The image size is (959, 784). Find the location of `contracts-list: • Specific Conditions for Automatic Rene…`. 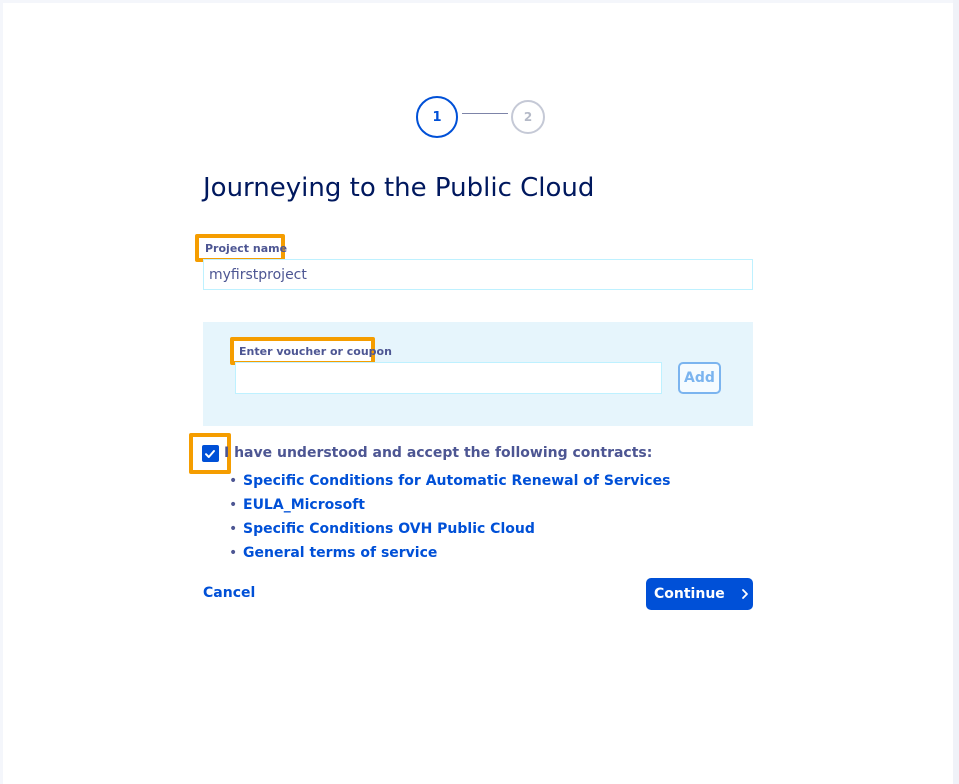

contracts-list: • Specific Conditions for Automatic Rene… is located at coordinates (449, 517).